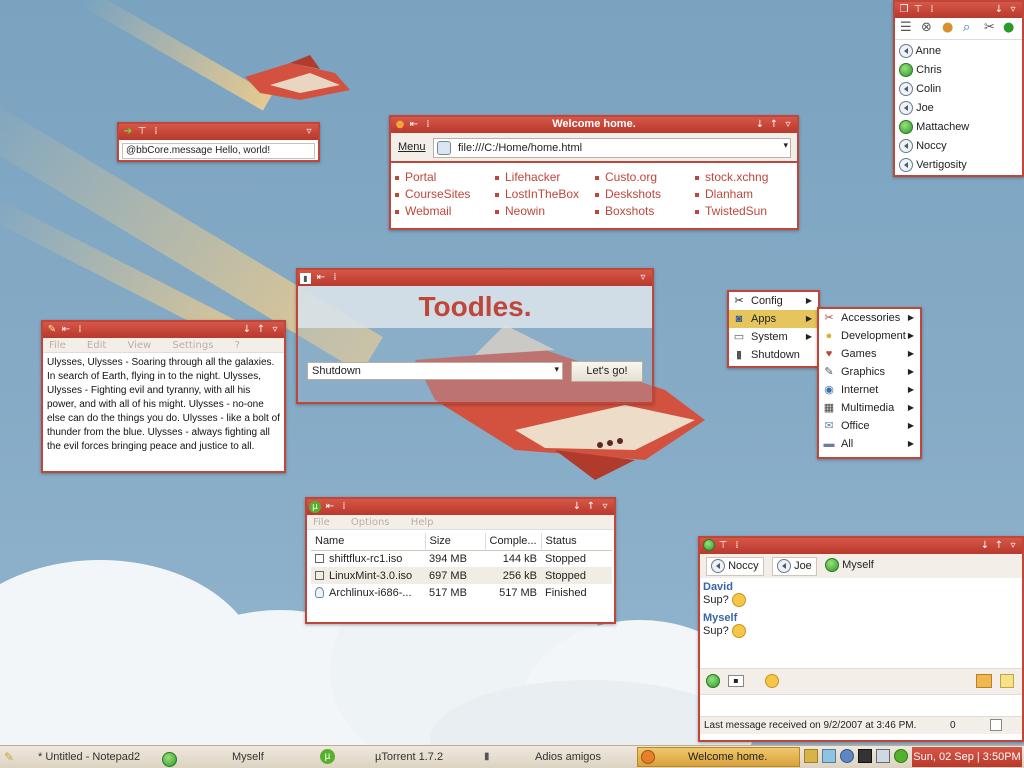 The width and height of the screenshot is (1024, 768). What do you see at coordinates (958, 146) in the screenshot?
I see `list-item: Noccy` at bounding box center [958, 146].